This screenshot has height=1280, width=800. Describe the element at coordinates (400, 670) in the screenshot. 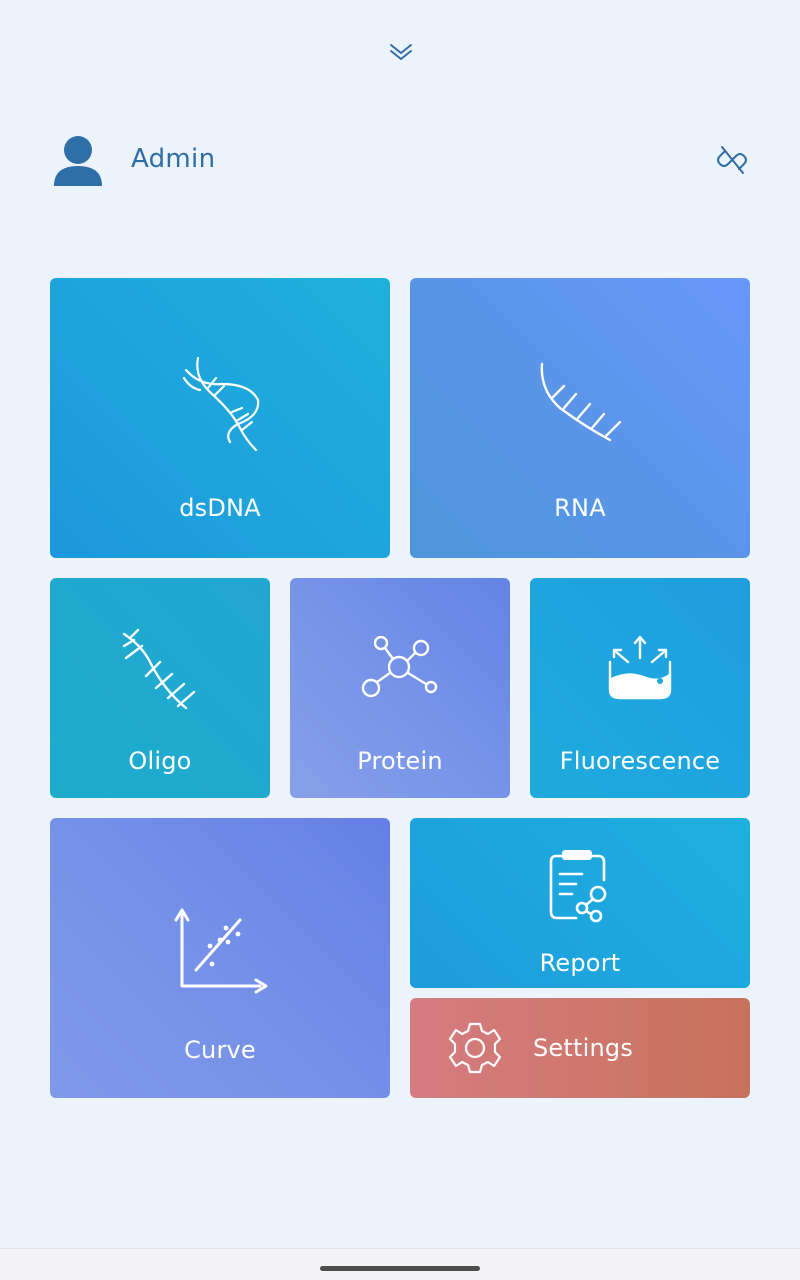

I see `molecule-network-icon` at that location.